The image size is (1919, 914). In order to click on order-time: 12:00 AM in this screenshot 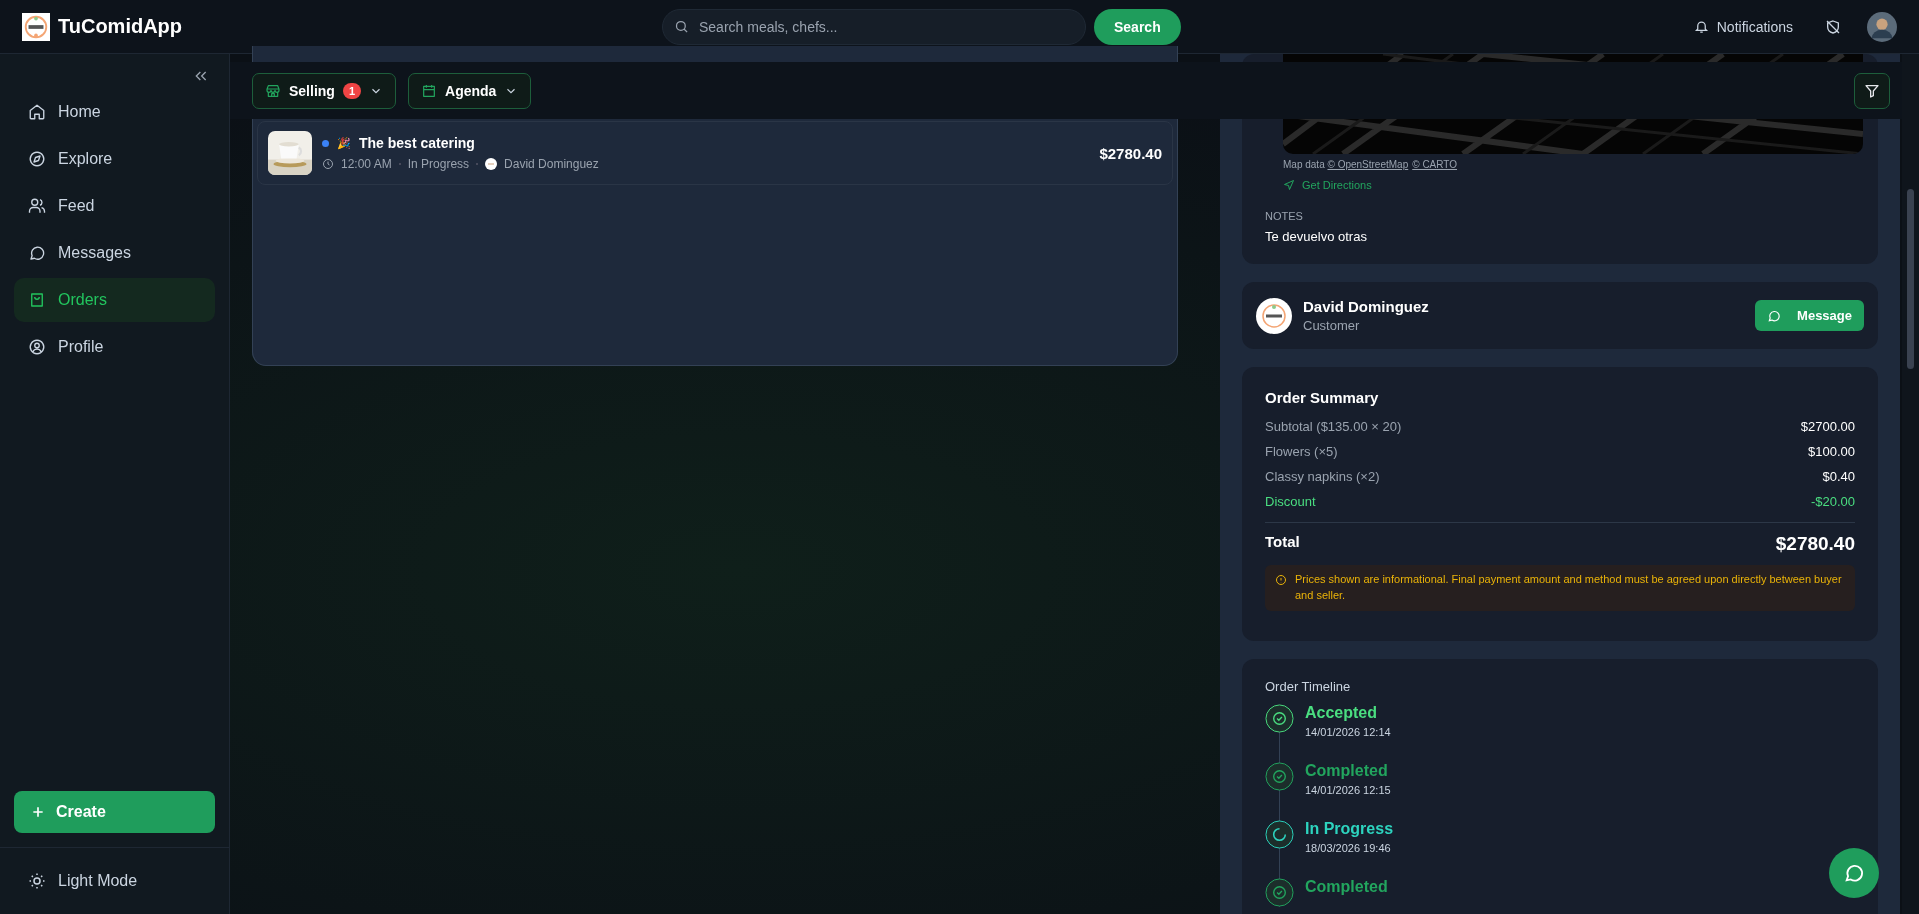, I will do `click(366, 164)`.